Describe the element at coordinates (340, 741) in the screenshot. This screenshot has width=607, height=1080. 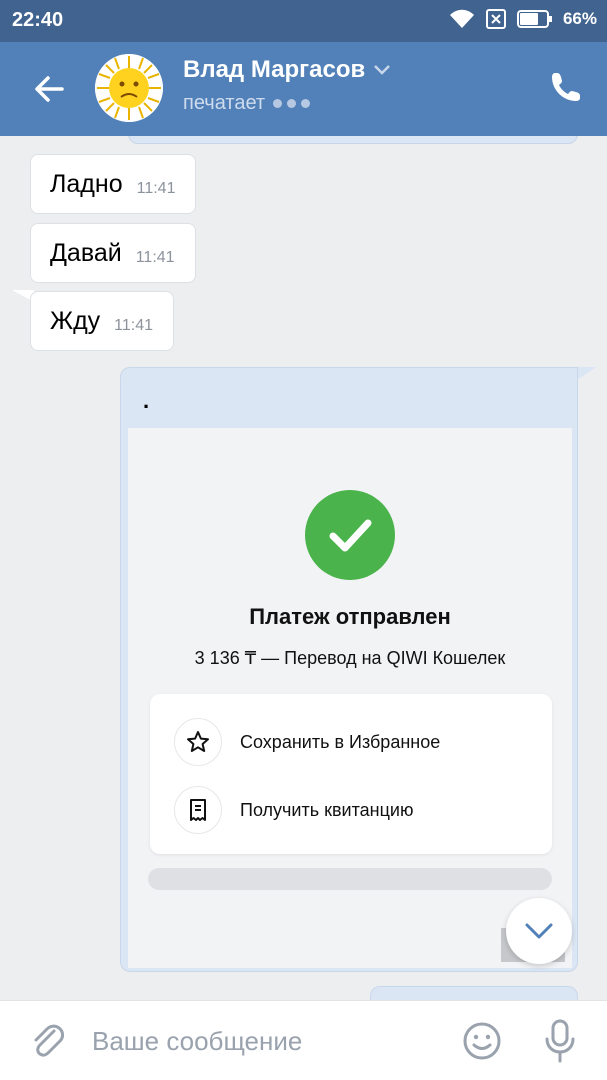
I see `option-label: Сохранить в Избранное` at that location.